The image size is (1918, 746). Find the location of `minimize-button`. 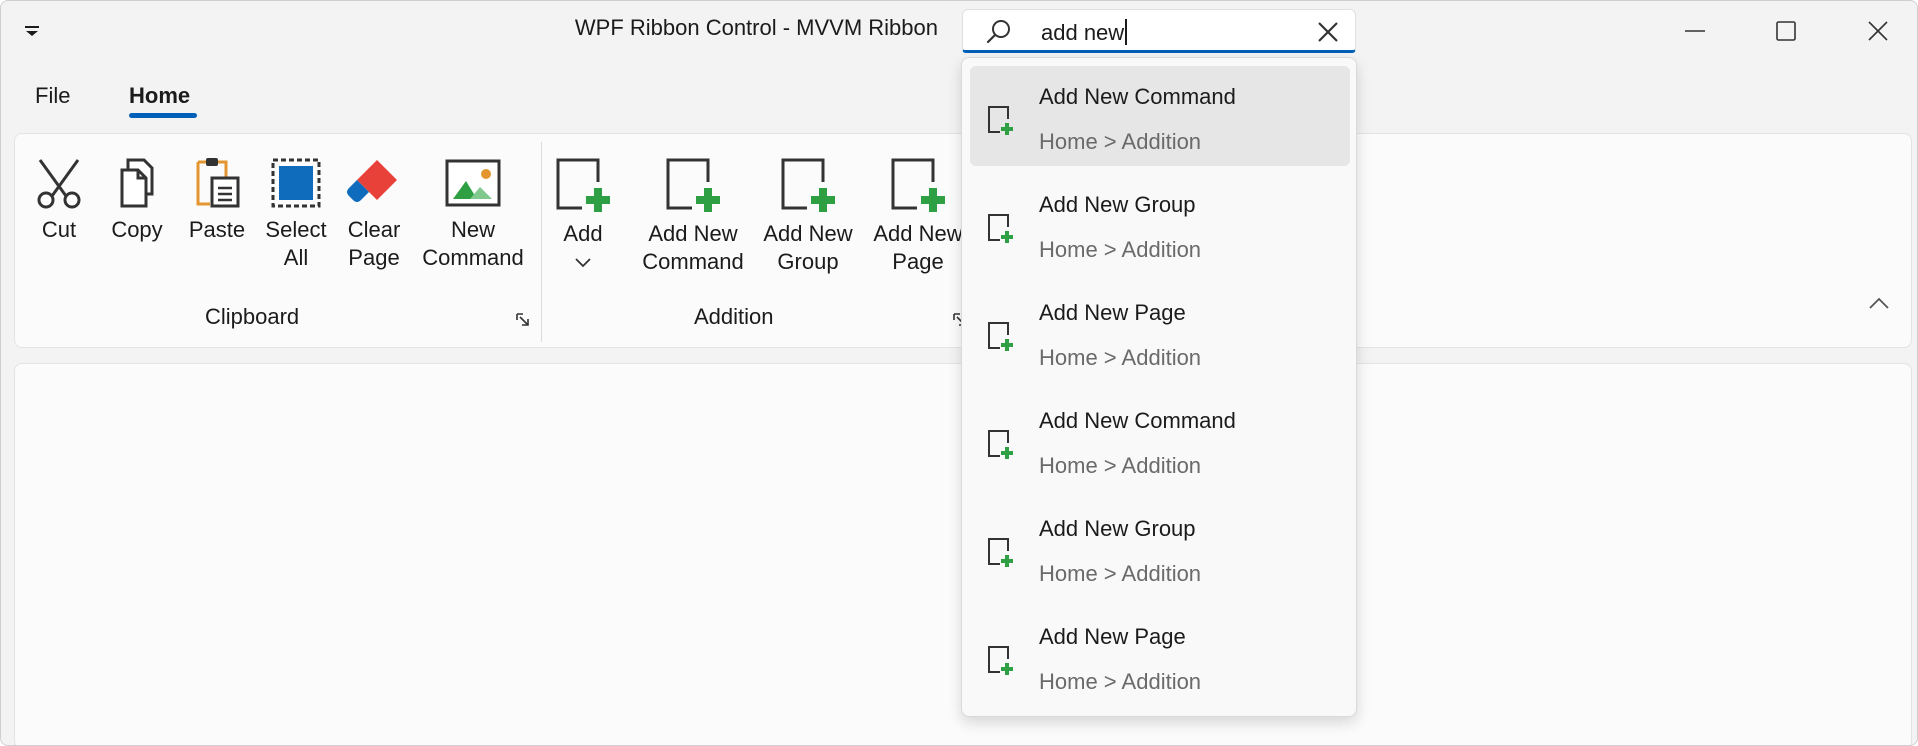

minimize-button is located at coordinates (1695, 31).